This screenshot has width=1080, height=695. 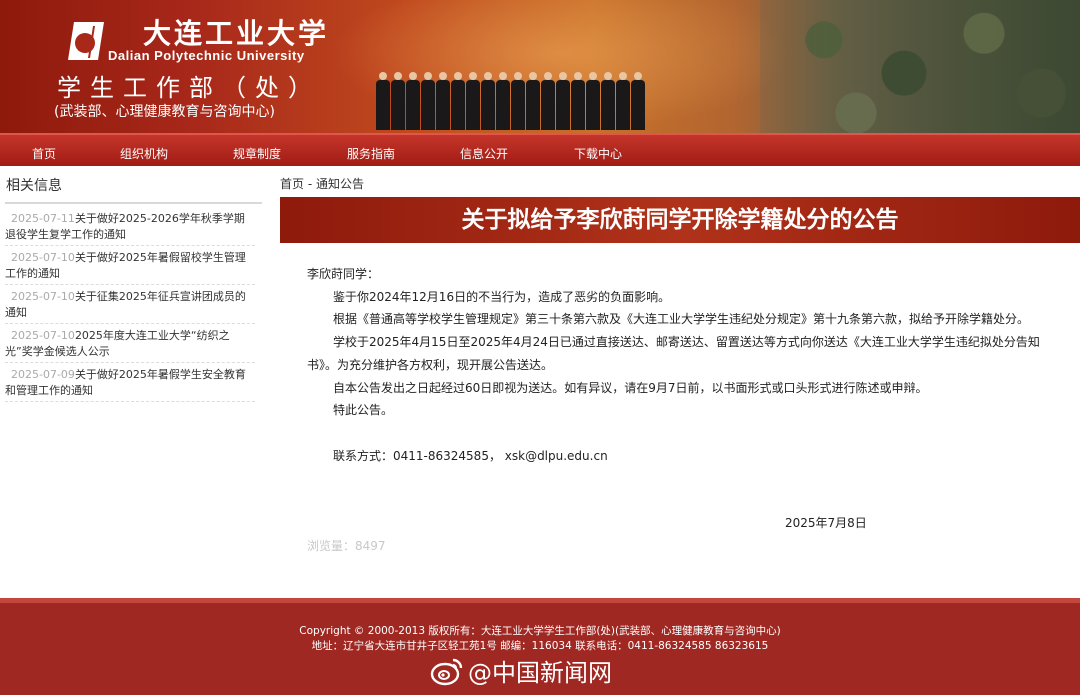 I want to click on weibo-watermark: @中国新闻网, so click(x=521, y=670).